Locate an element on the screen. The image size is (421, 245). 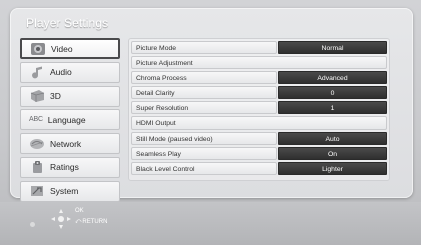
setting-value: Auto is located at coordinates (332, 138).